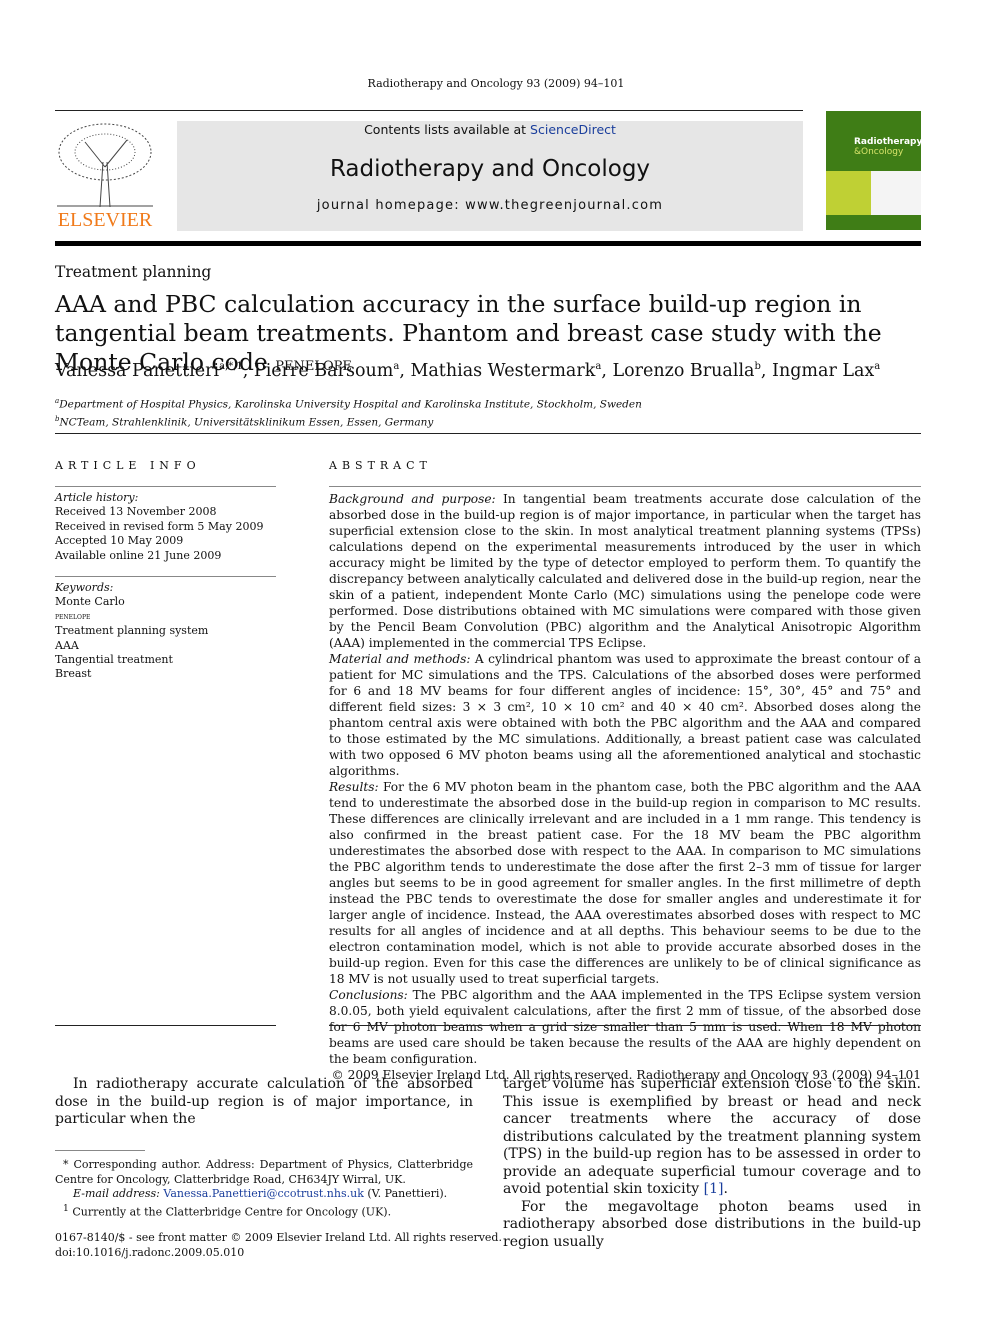  What do you see at coordinates (323, 371) in the screenshot?
I see `author: Pierre Barsoum` at bounding box center [323, 371].